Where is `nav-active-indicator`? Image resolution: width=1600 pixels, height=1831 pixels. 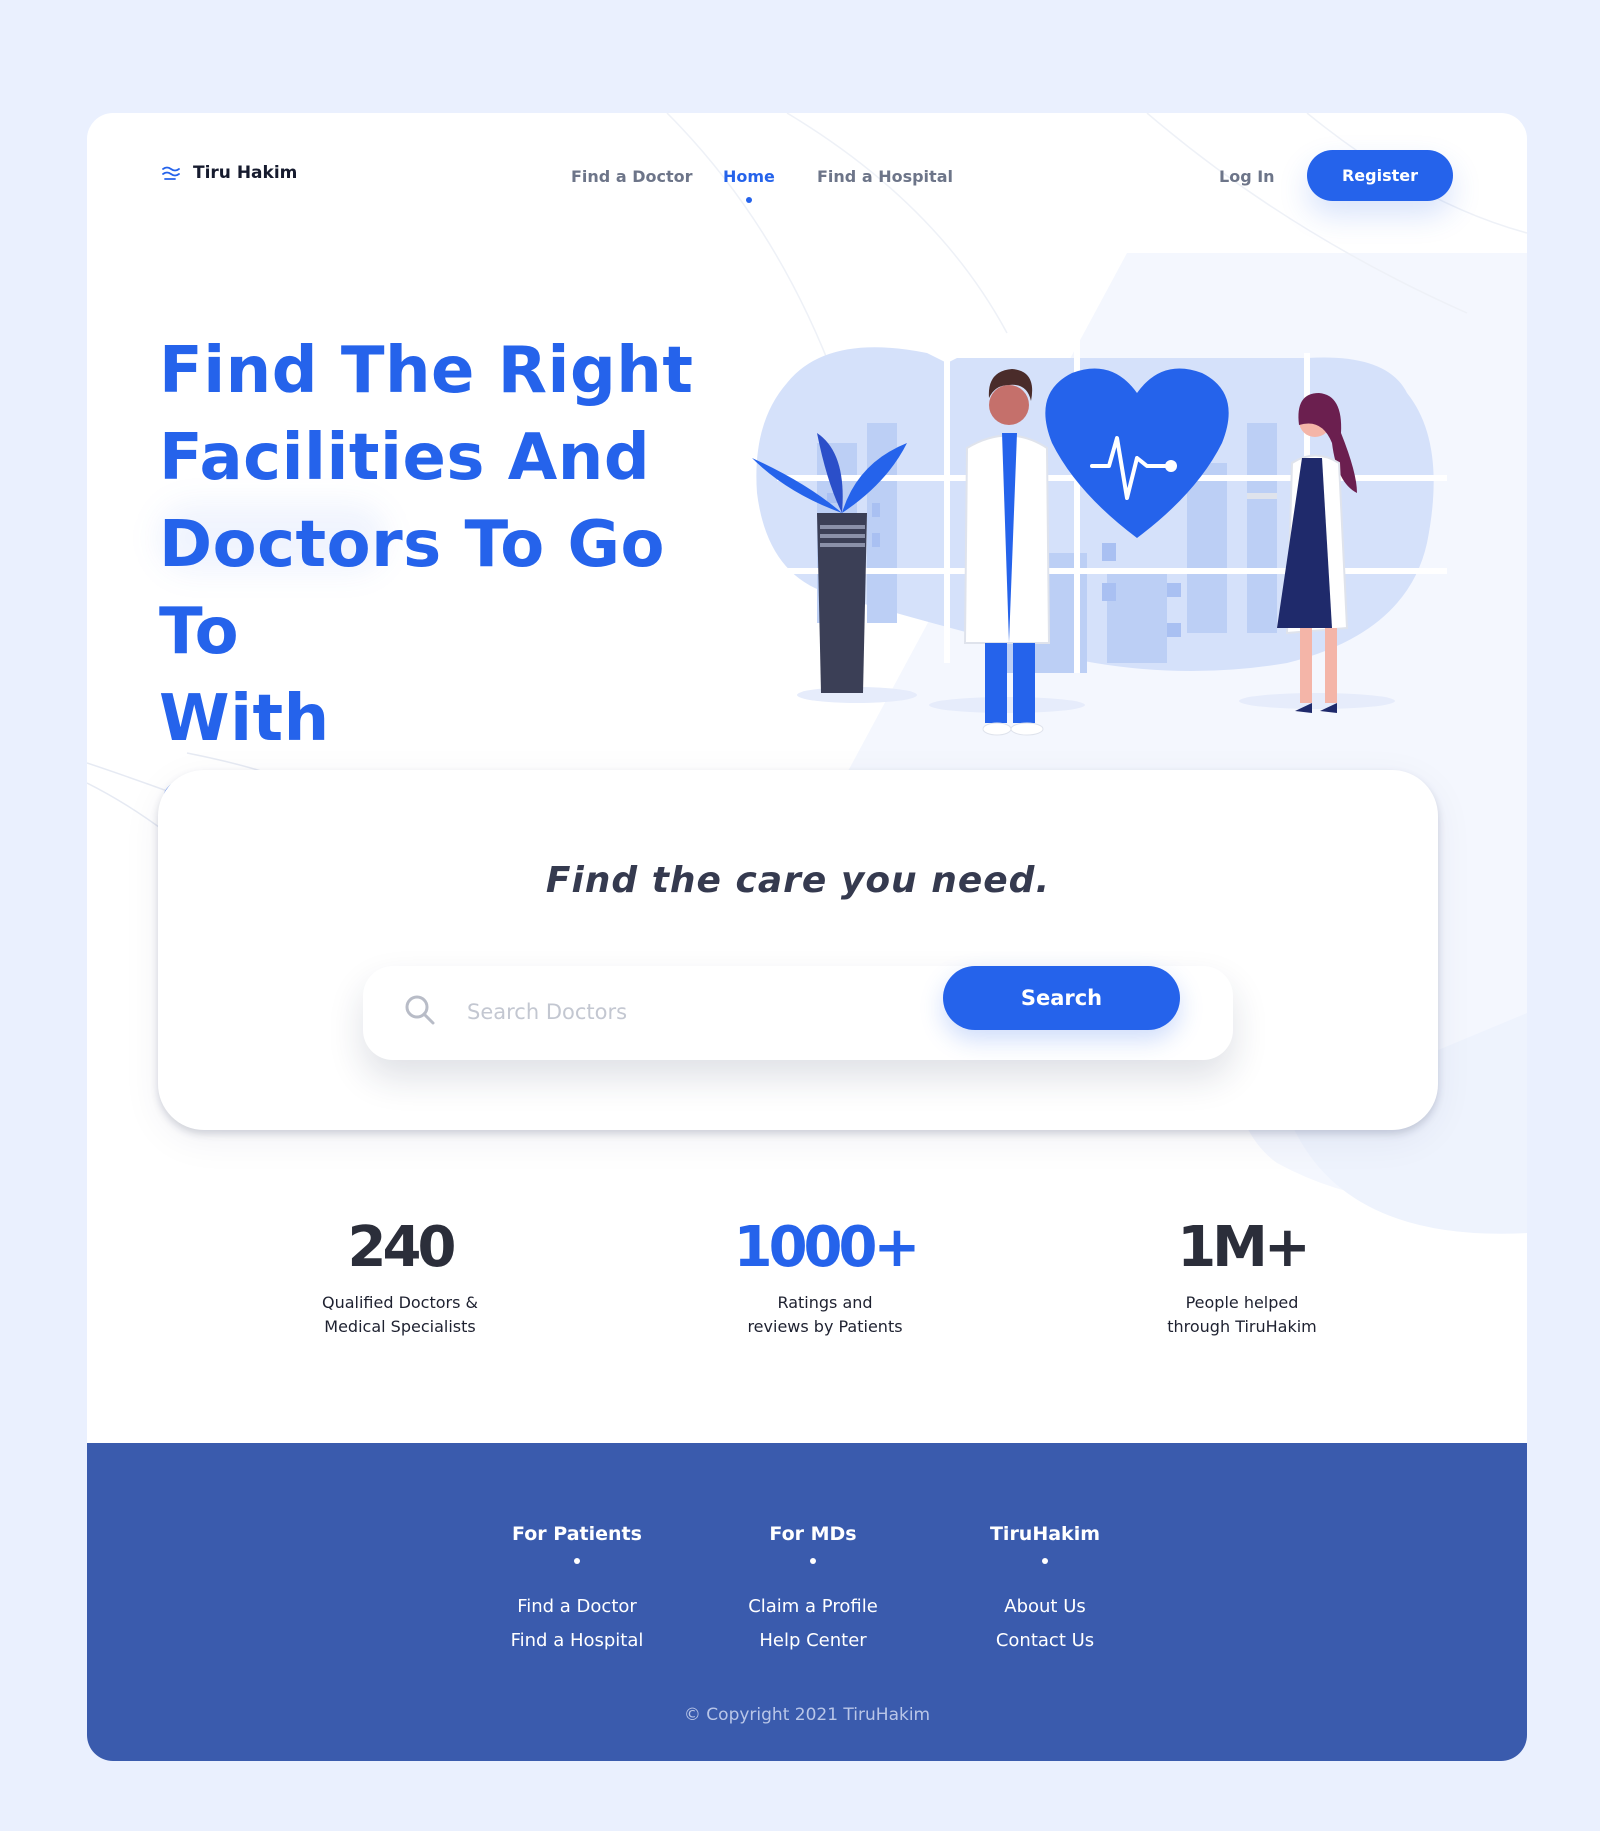 nav-active-indicator is located at coordinates (748, 200).